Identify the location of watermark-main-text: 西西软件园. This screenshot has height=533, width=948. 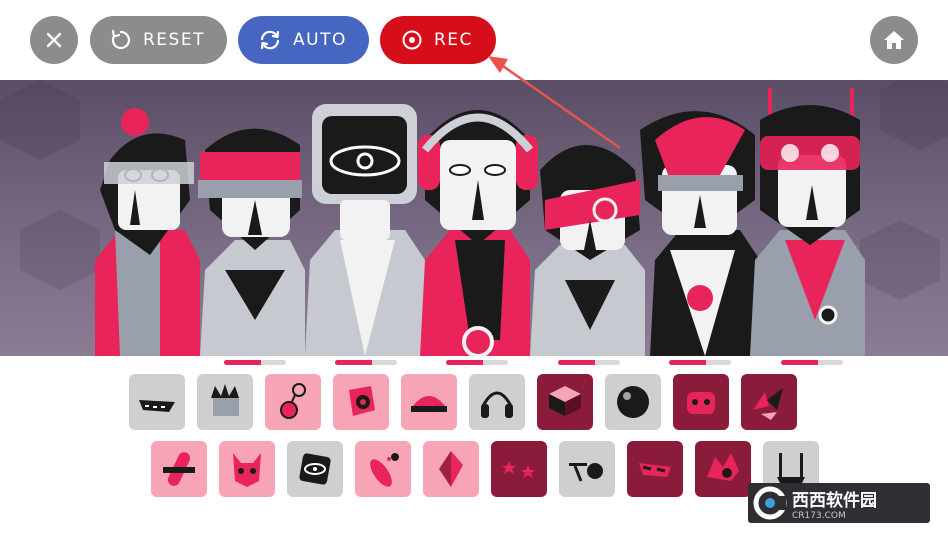
(834, 500).